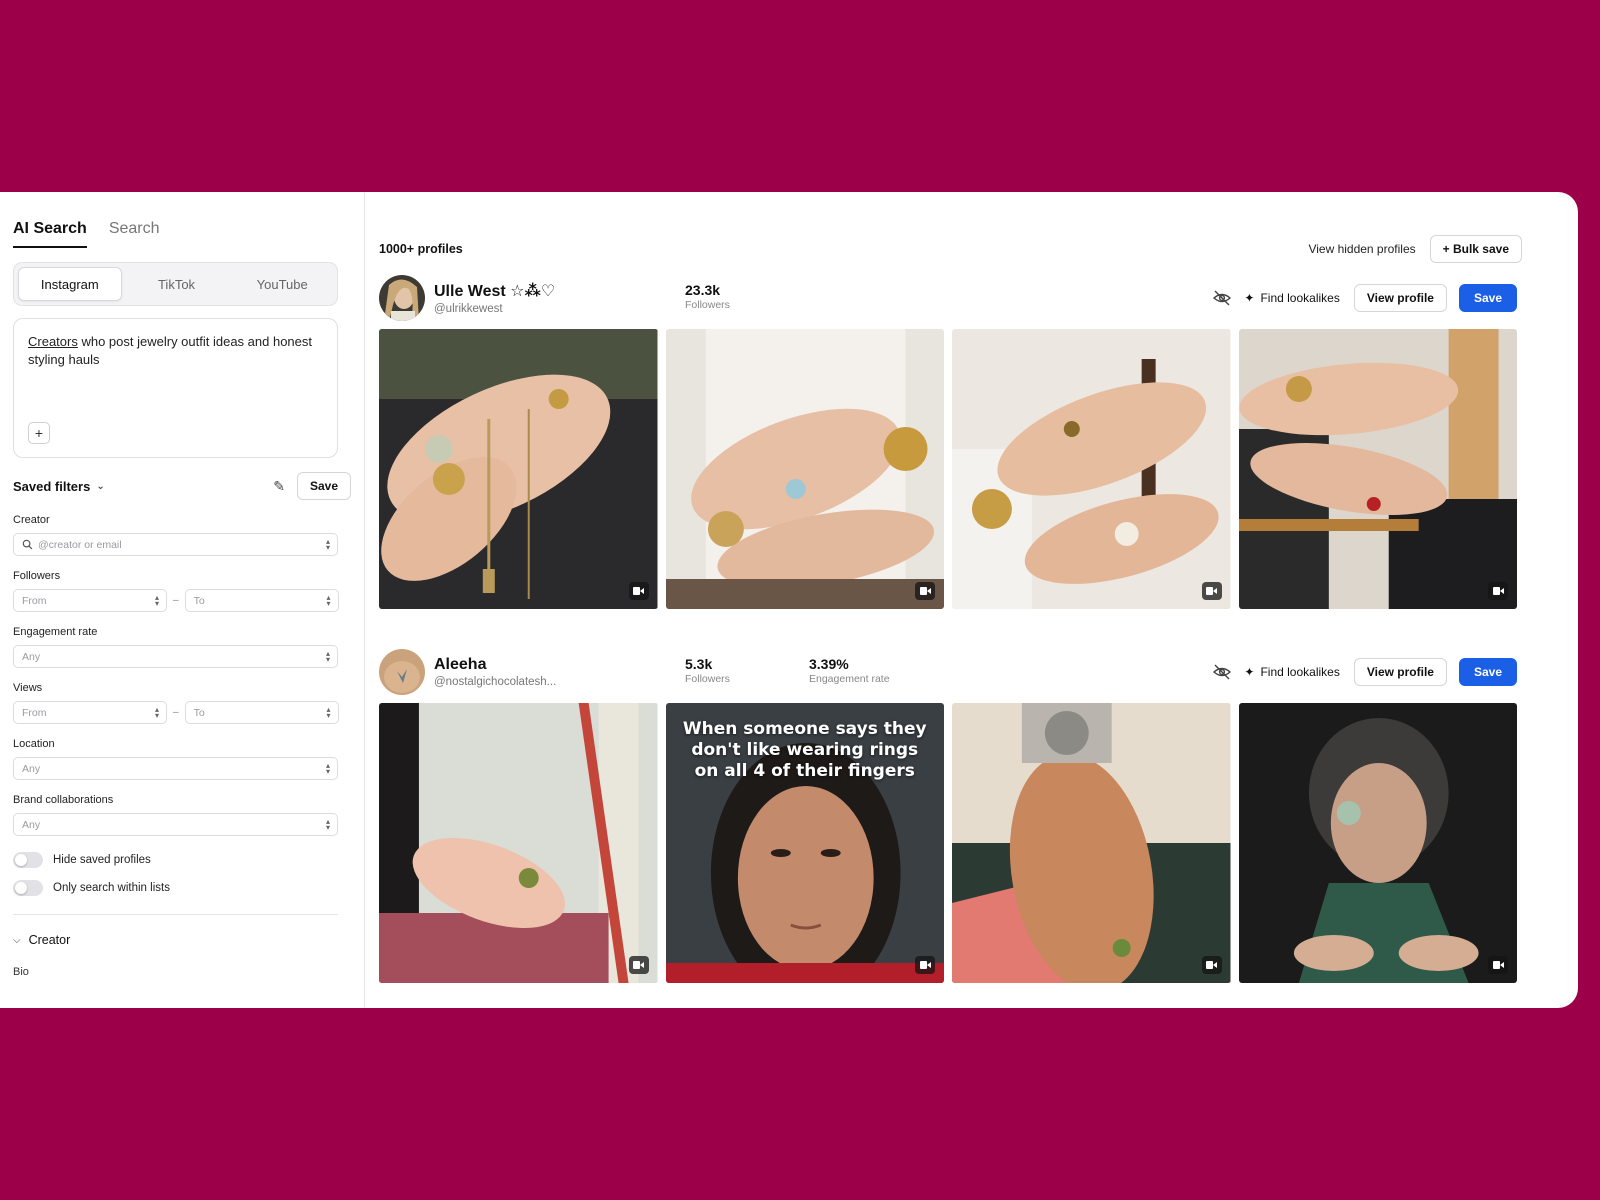 The width and height of the screenshot is (1600, 1200). What do you see at coordinates (699, 664) in the screenshot?
I see `followers-value: 5.3k` at bounding box center [699, 664].